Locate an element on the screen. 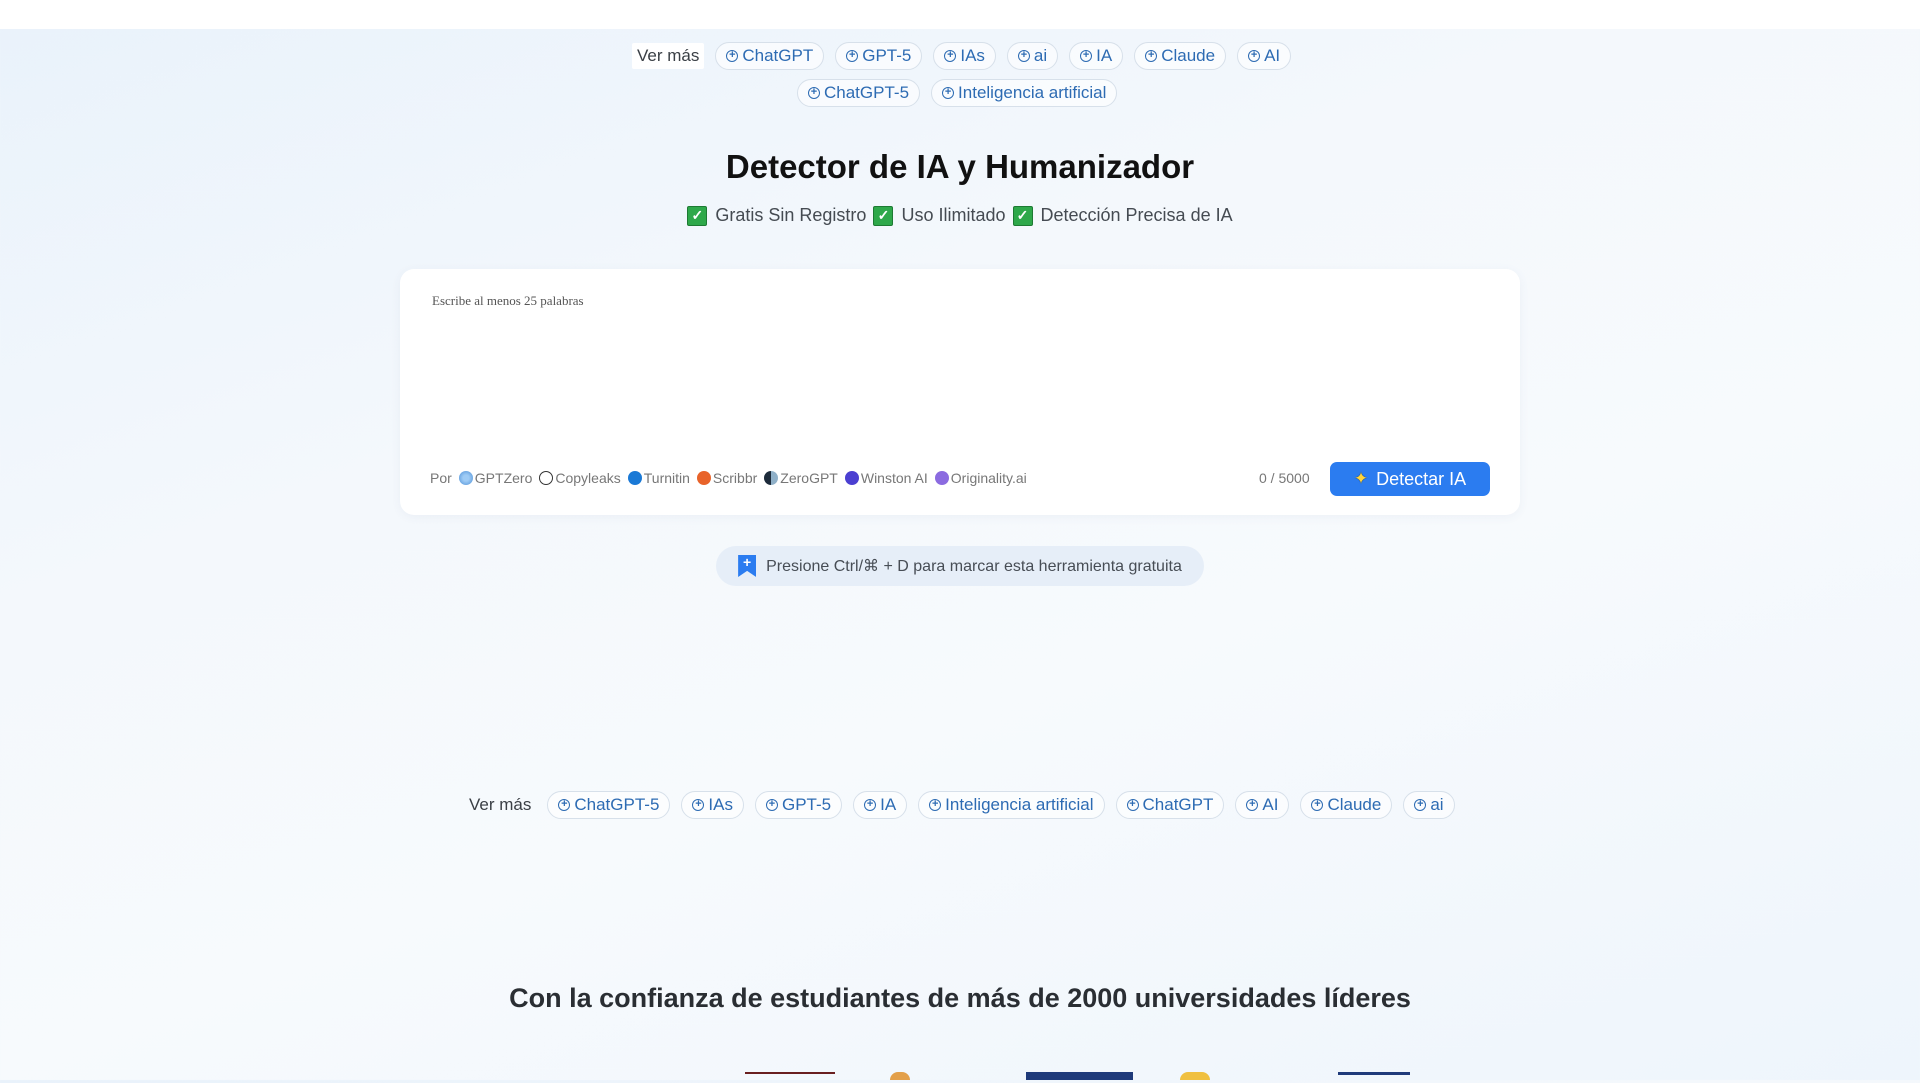 Image resolution: width=1920 pixels, height=1083 pixels. feature-label: Uso Ilimitado is located at coordinates (953, 215).